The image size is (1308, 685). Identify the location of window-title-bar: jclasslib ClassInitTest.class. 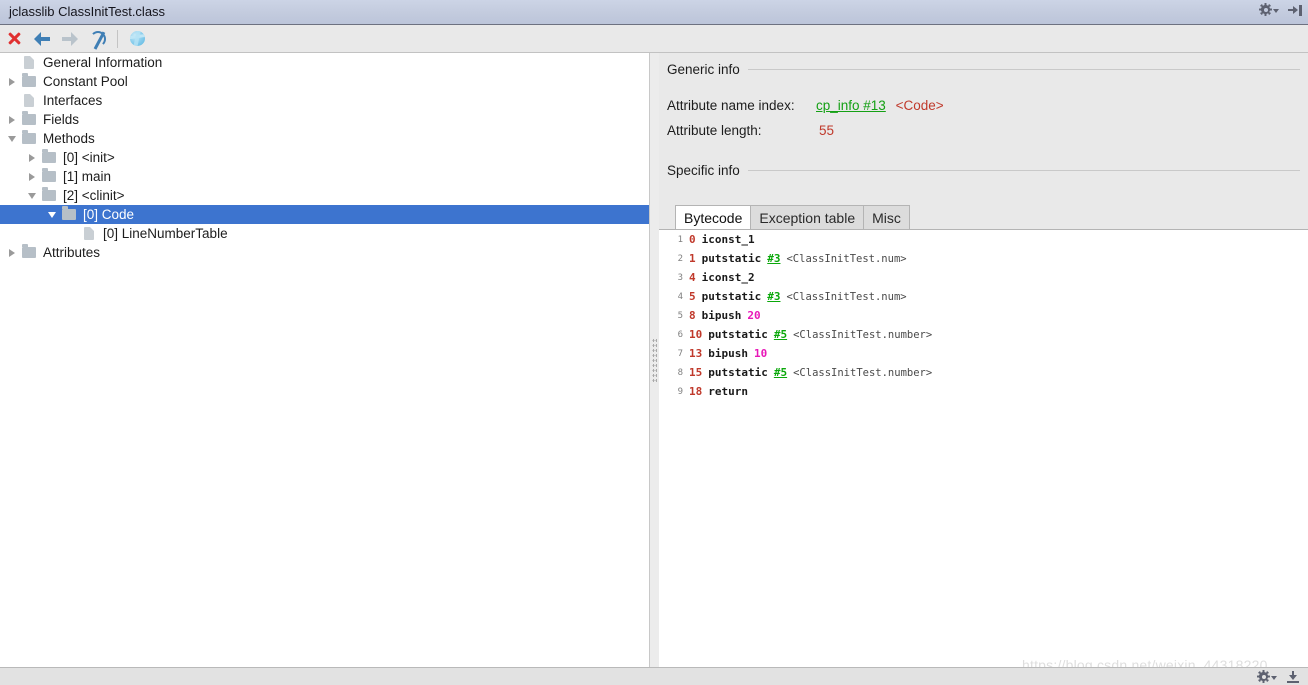
(654, 12).